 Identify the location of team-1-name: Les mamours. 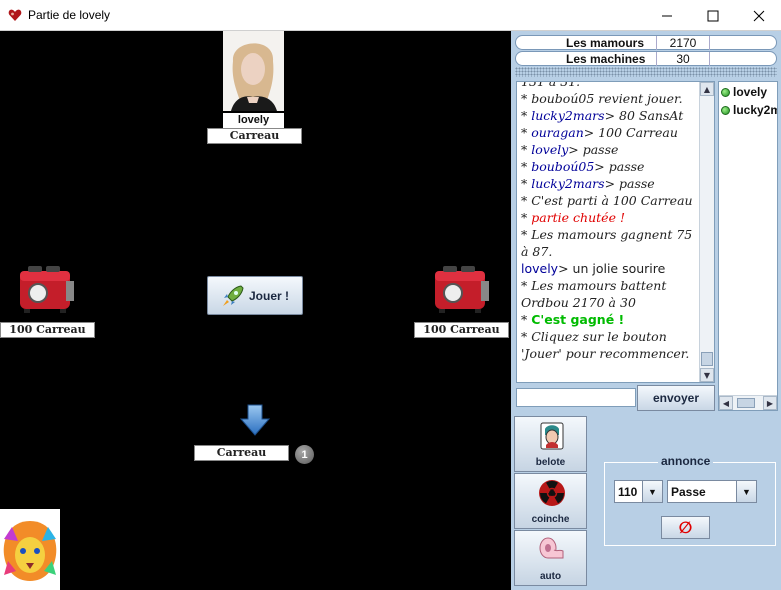
(605, 43).